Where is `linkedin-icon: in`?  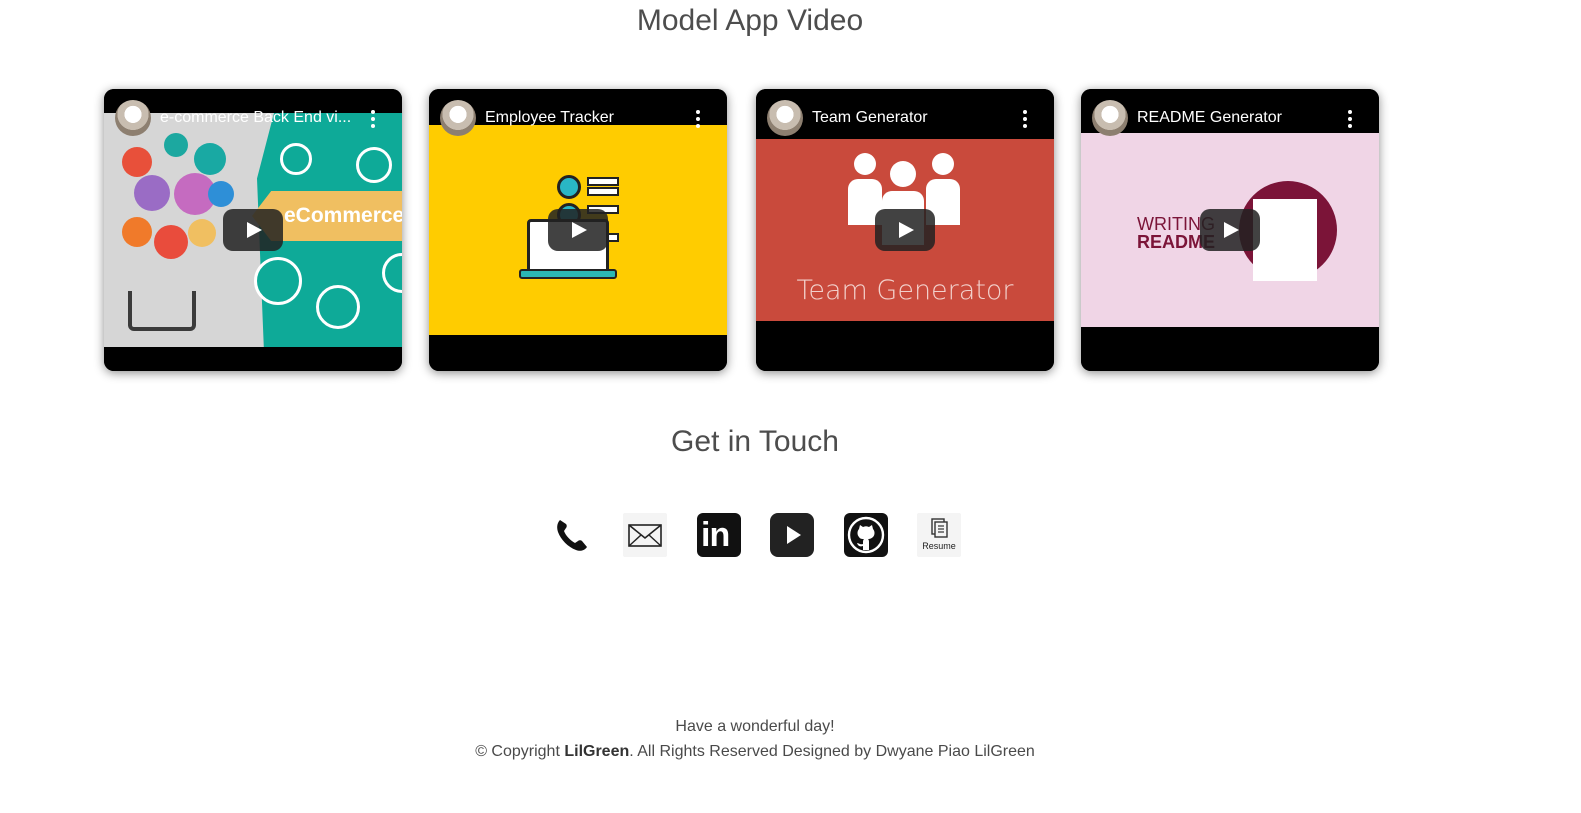
linkedin-icon: in is located at coordinates (719, 535).